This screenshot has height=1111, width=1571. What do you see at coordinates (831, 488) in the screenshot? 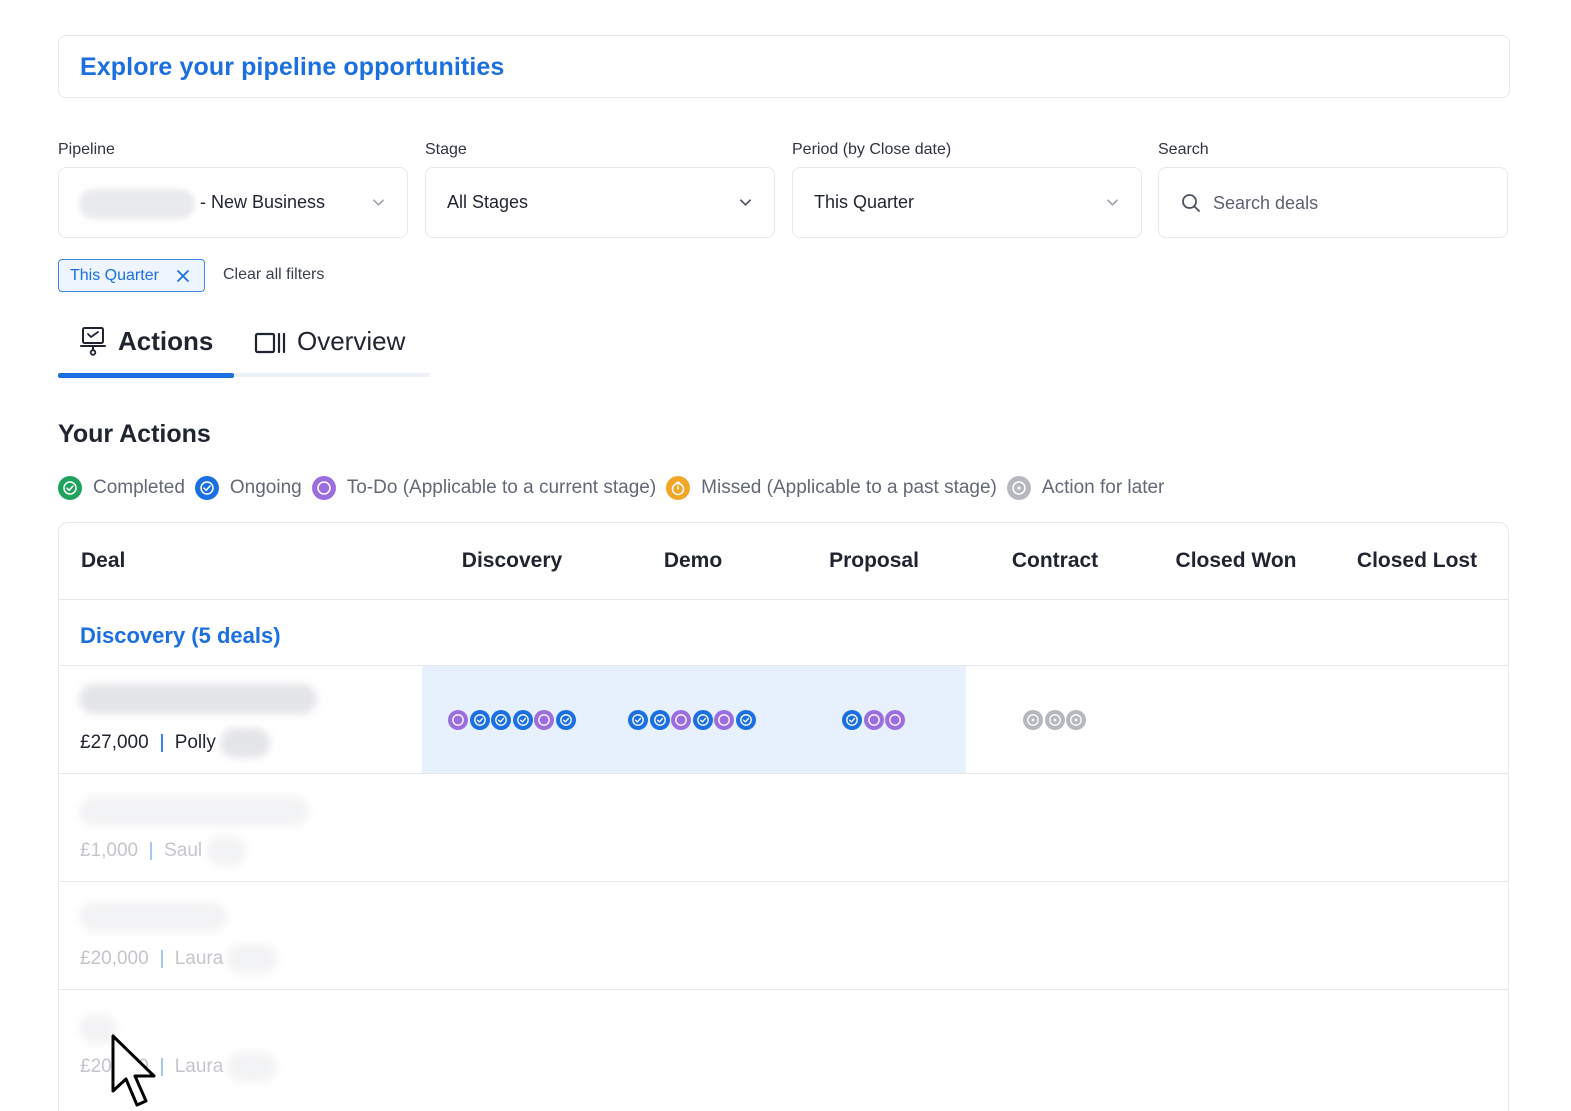
I see `legend-missed: Missed (Applicable to a past stage)` at bounding box center [831, 488].